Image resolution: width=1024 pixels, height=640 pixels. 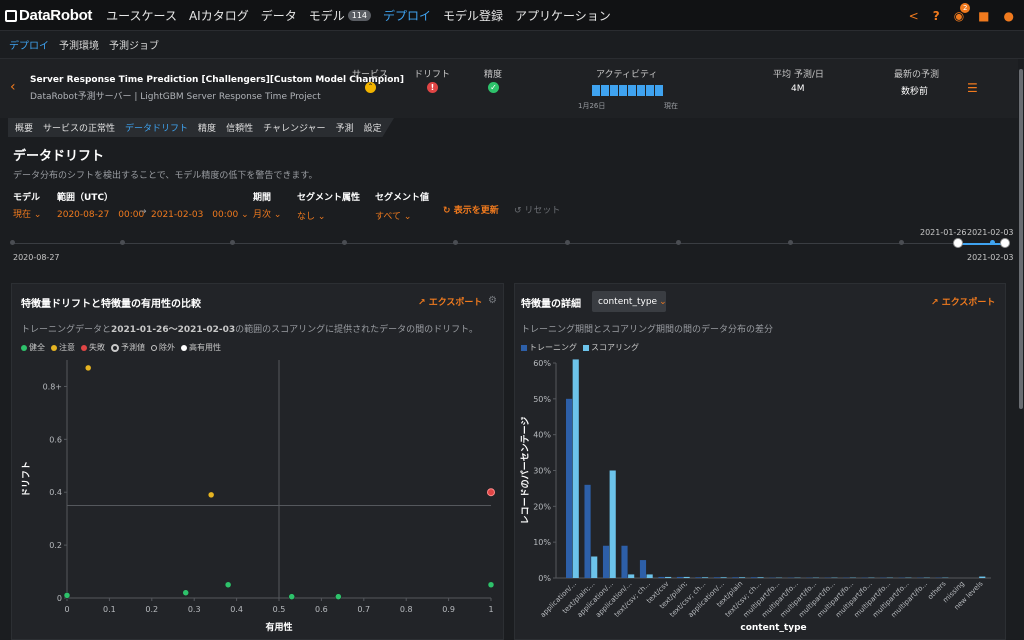 I want to click on y-tick-label: 10%, so click(x=542, y=542).